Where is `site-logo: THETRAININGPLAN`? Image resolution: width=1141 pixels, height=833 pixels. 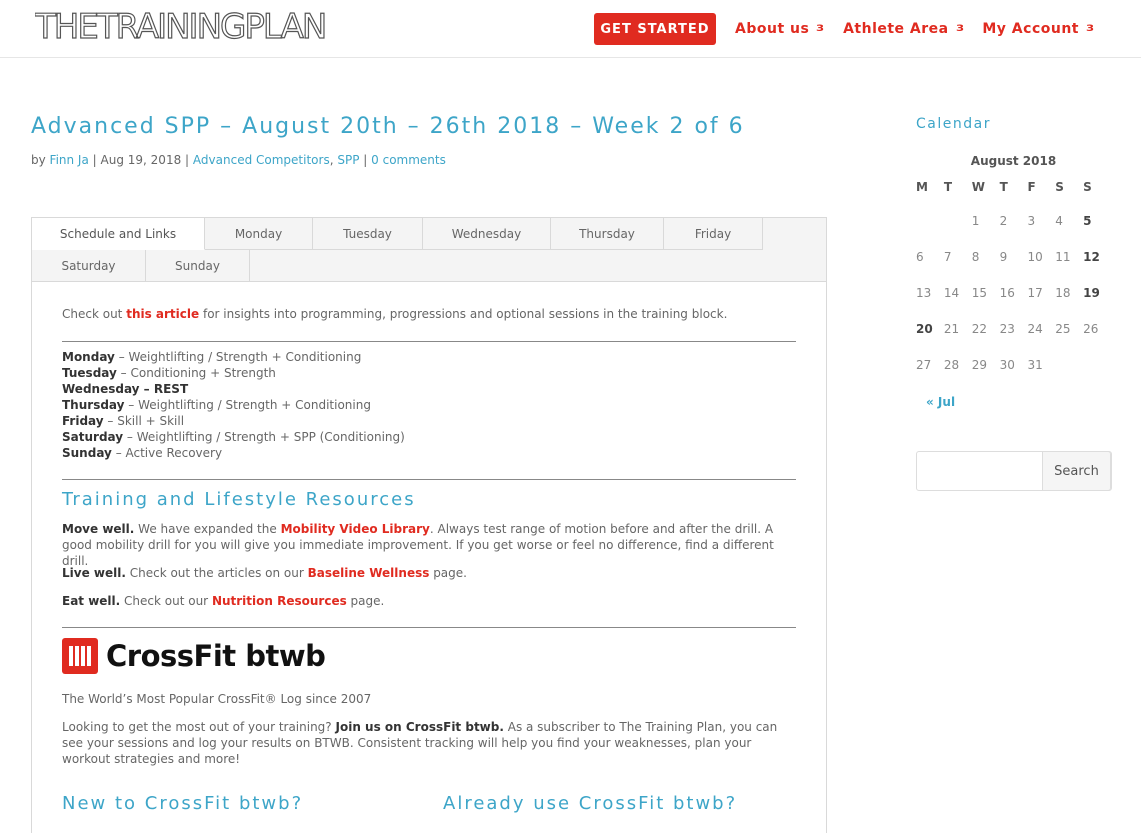 site-logo: THETRAININGPLAN is located at coordinates (198, 25).